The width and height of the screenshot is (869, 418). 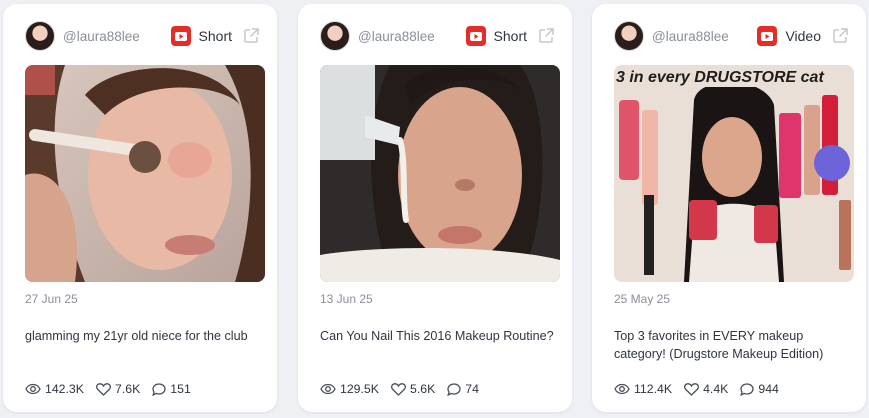 I want to click on likes-stat: 4.4K, so click(x=706, y=389).